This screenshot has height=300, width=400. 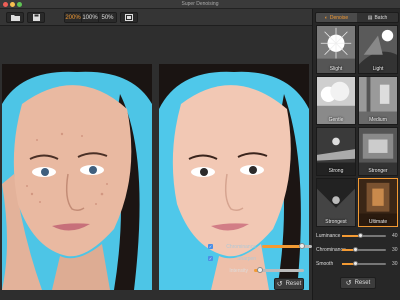 I want to click on panel-tabs: ◐ Denoise ▤ Batch, so click(x=357, y=17).